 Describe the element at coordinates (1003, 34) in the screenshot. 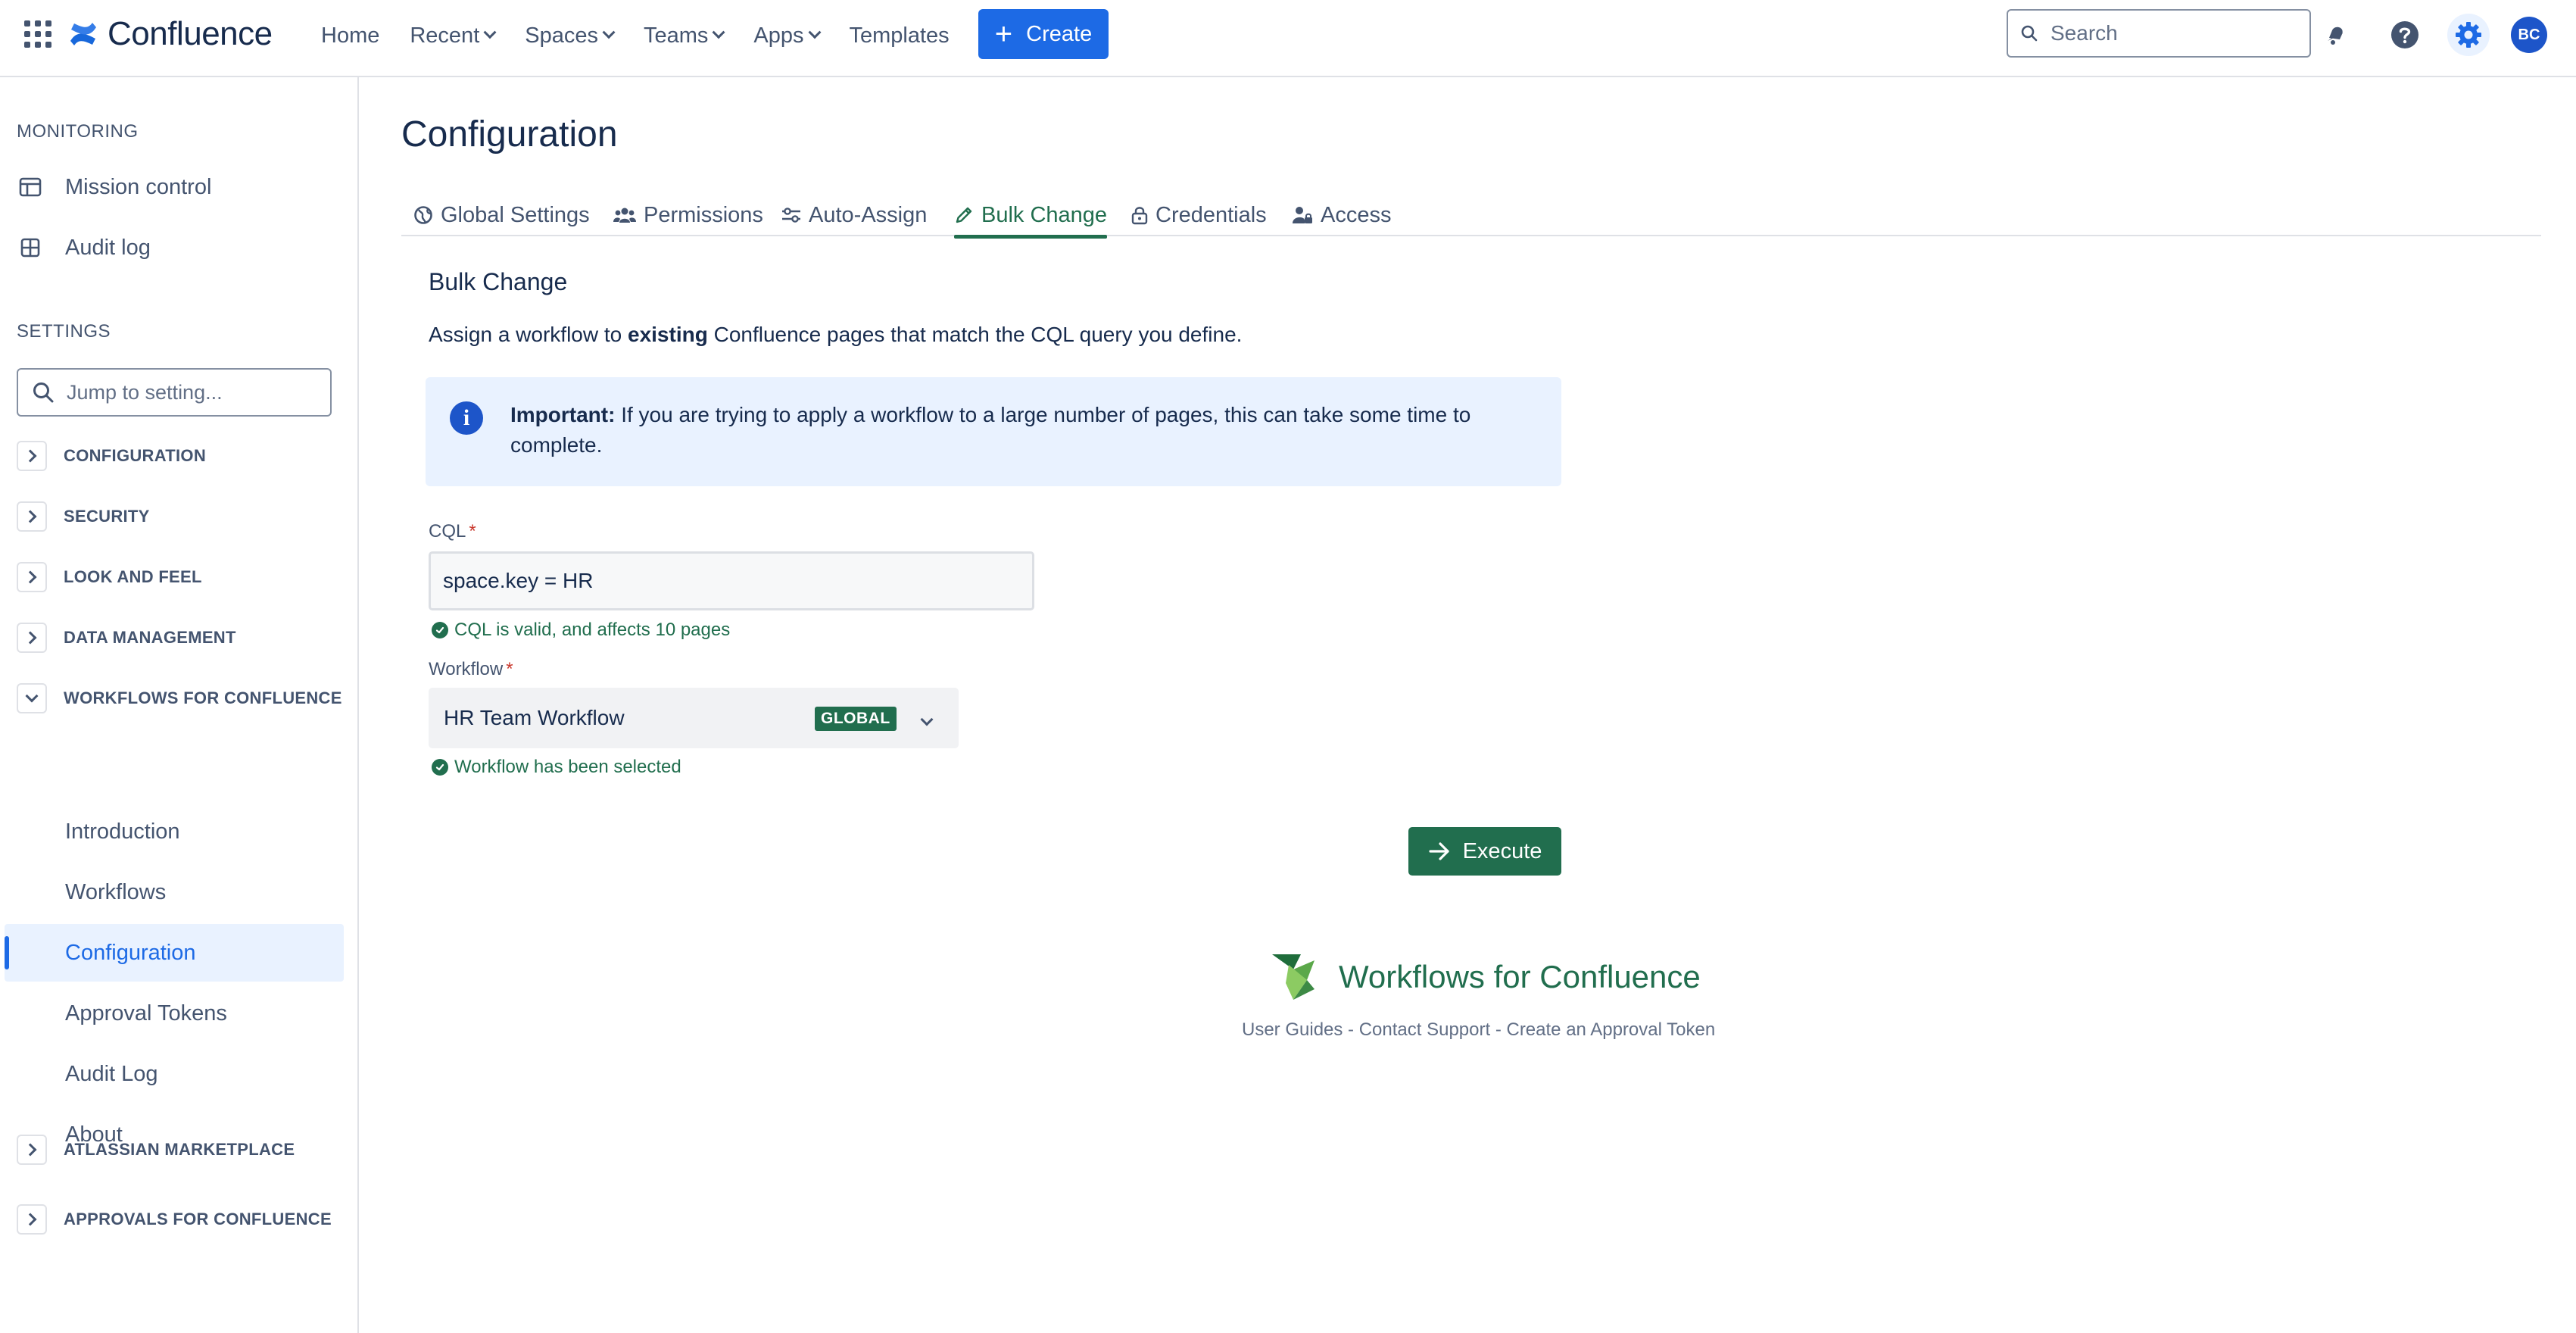

I see `plus-icon: +` at that location.